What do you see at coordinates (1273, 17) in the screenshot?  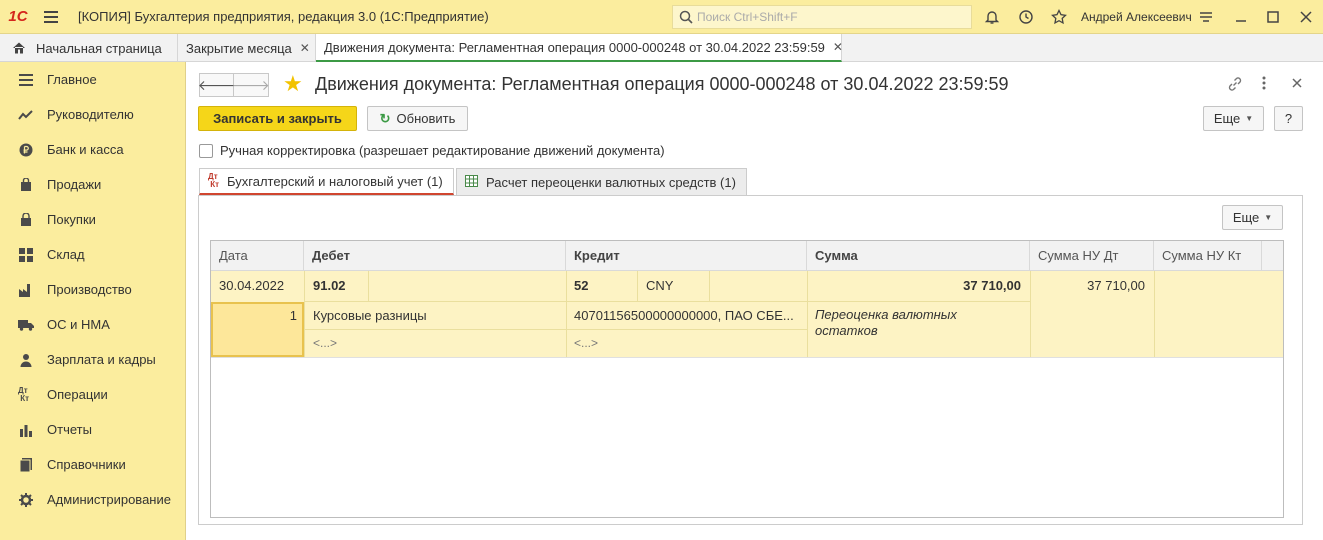 I see `maximize-icon` at bounding box center [1273, 17].